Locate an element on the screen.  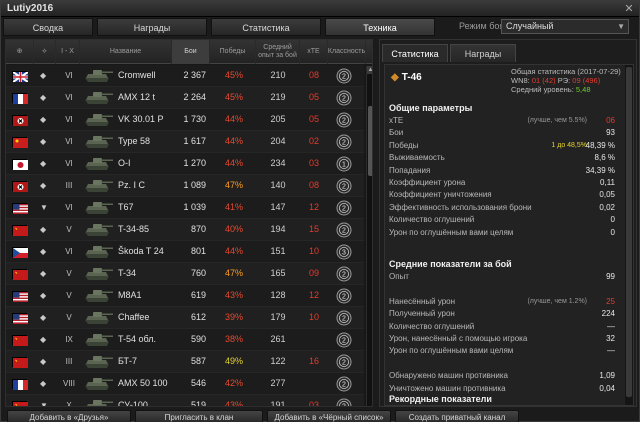
globe-icon: ⊕ is located at coordinates (19, 51).